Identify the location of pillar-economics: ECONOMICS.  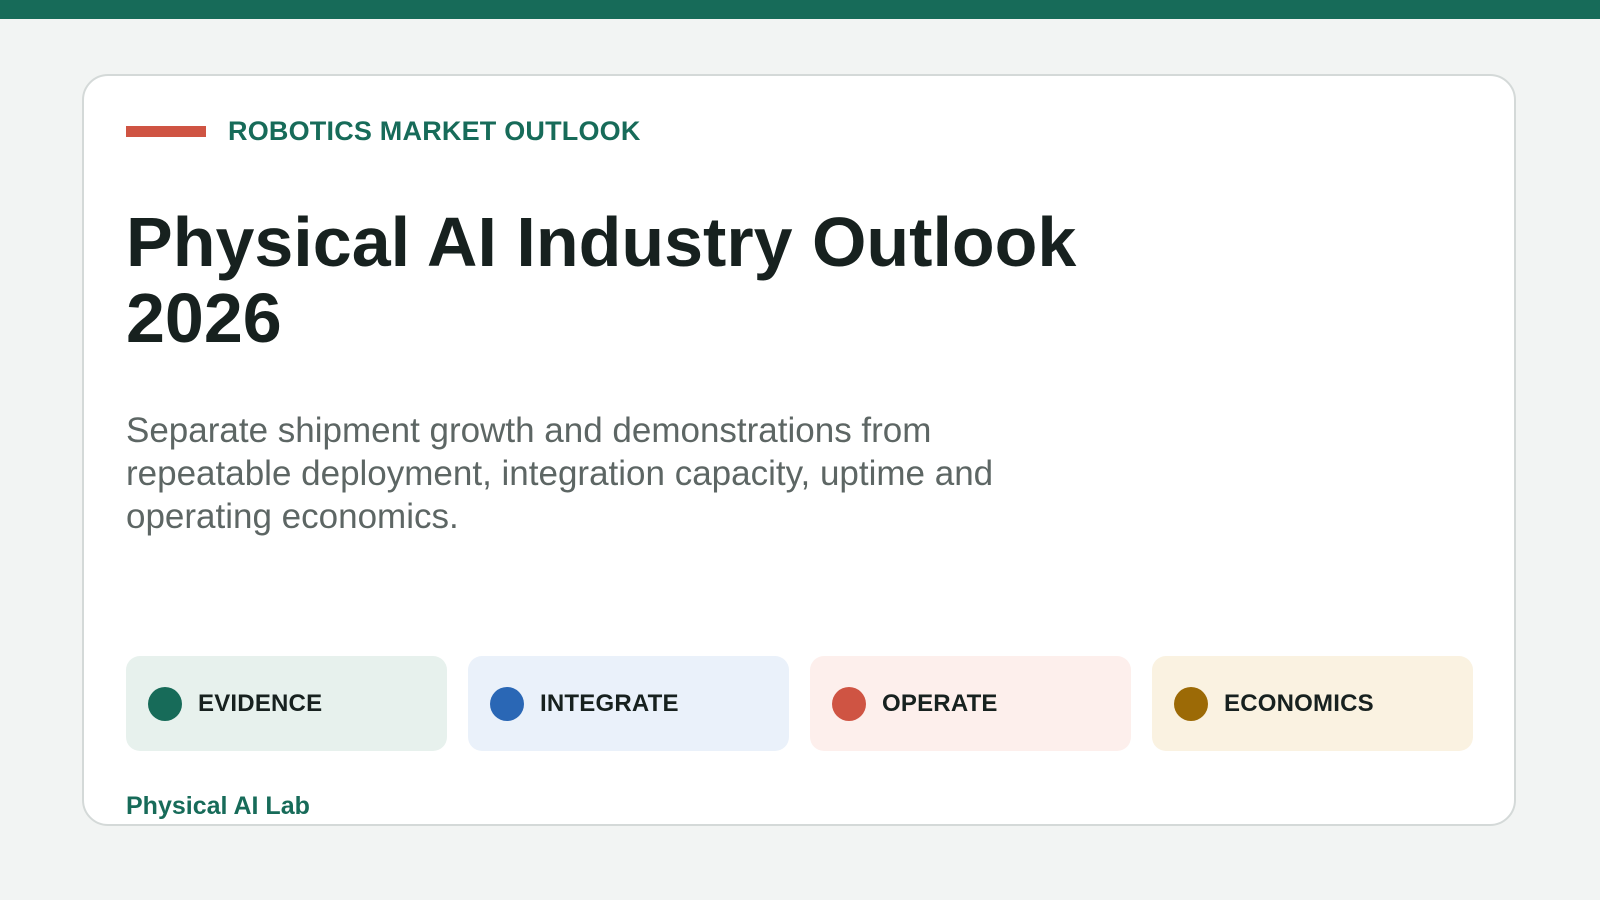
(1312, 703).